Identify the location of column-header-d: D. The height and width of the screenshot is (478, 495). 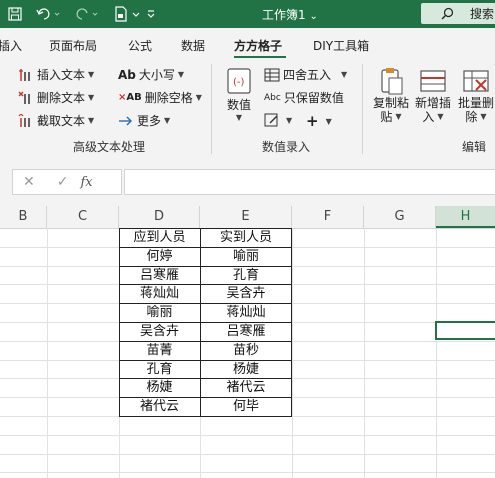
(159, 217).